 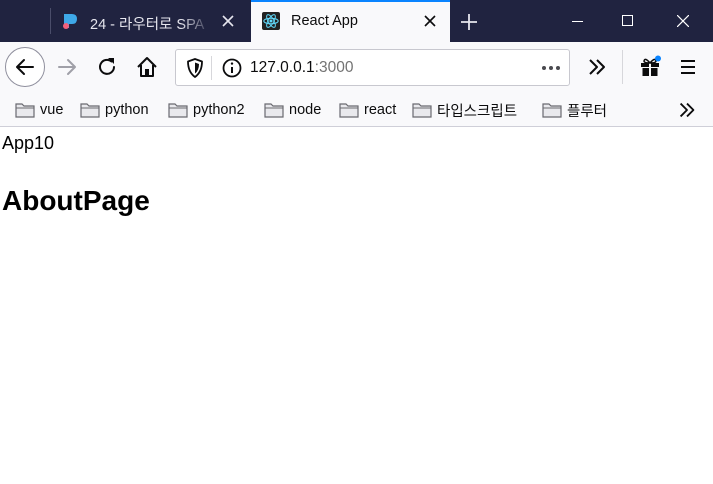 I want to click on bookmark-folder-react: react, so click(x=367, y=110).